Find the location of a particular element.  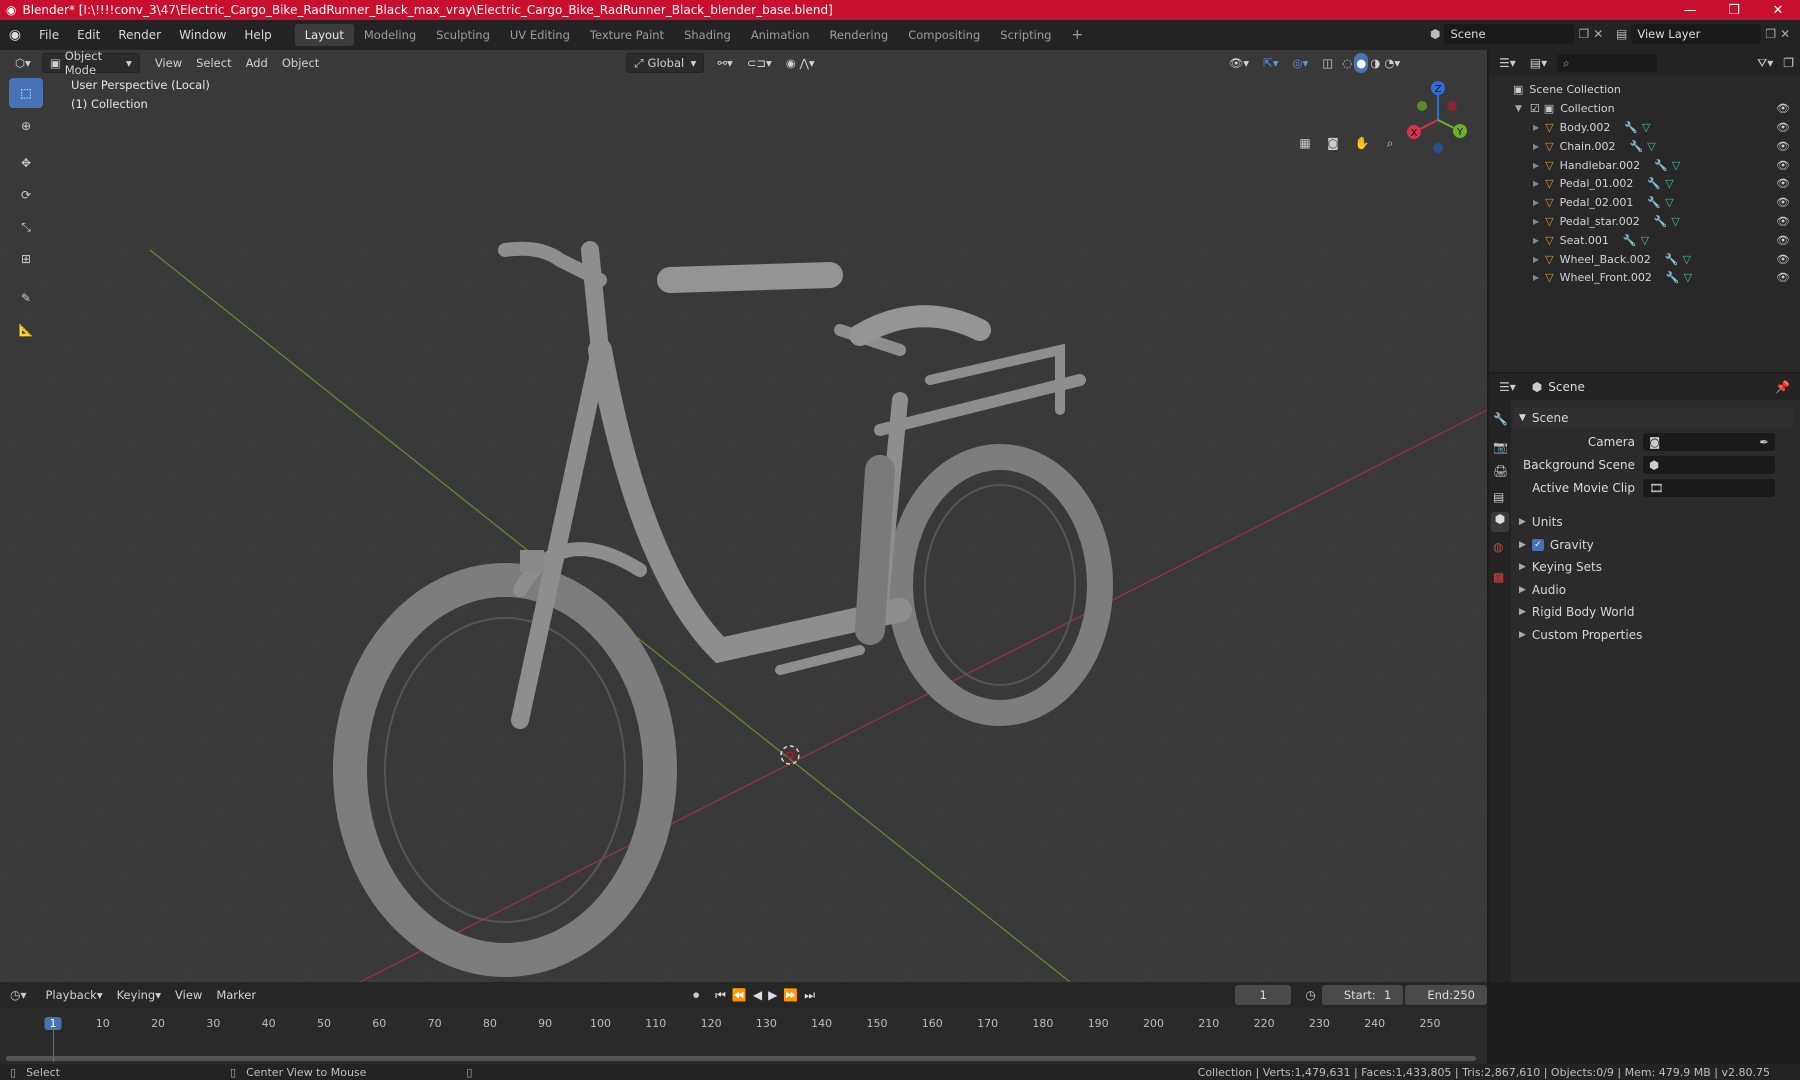

workspace-tab-animation: Animation is located at coordinates (780, 35).